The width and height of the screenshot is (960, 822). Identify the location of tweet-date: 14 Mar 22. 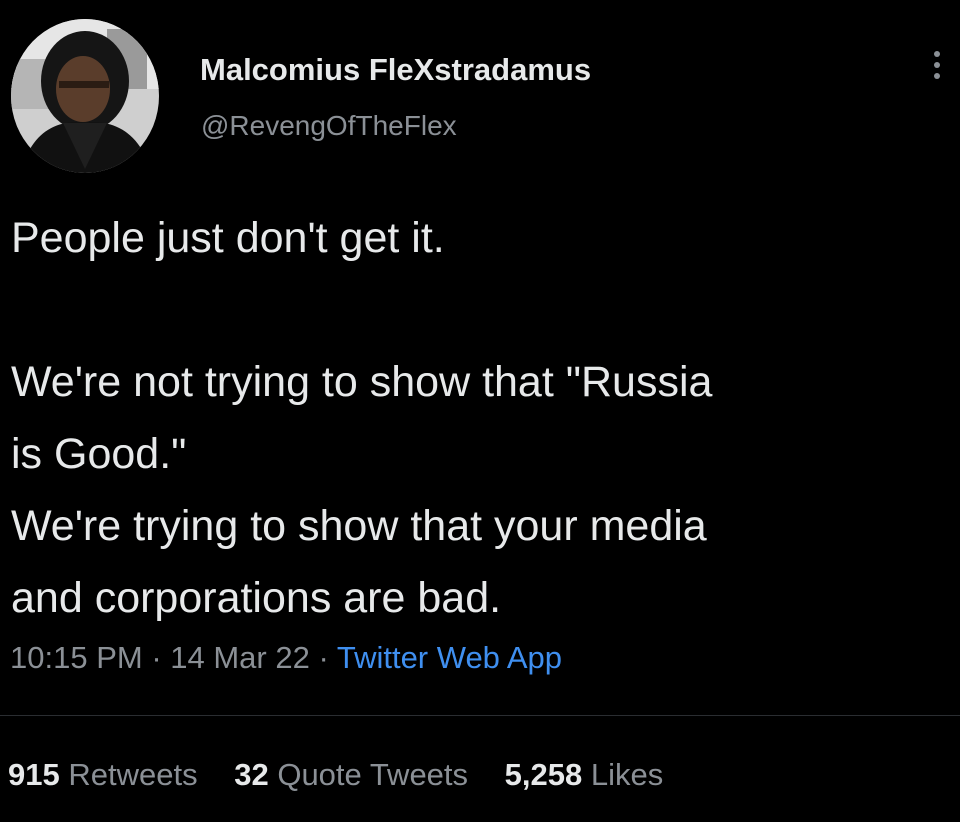
(240, 657).